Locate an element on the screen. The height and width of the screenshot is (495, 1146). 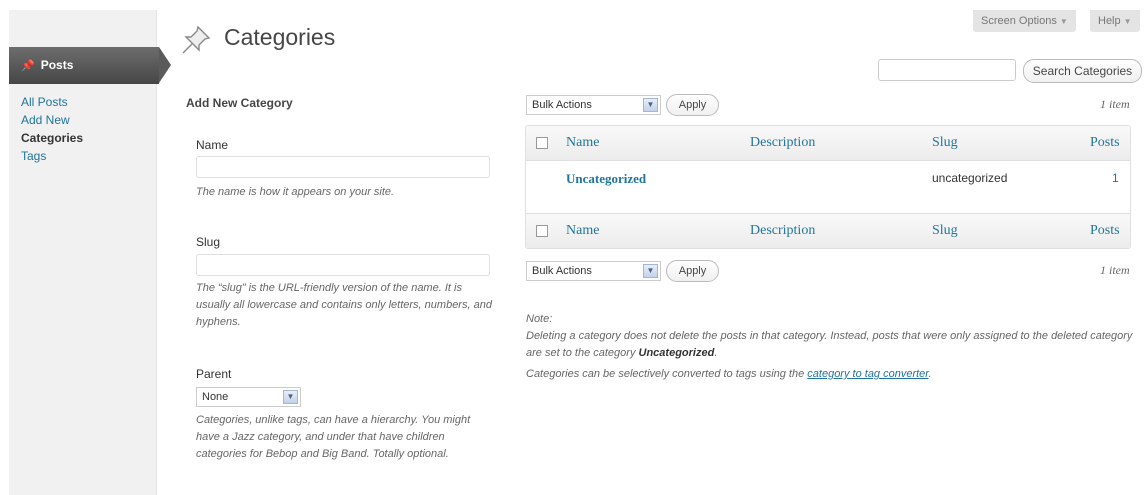
sidebar-menu-posts: 📌 Posts is located at coordinates (90, 65).